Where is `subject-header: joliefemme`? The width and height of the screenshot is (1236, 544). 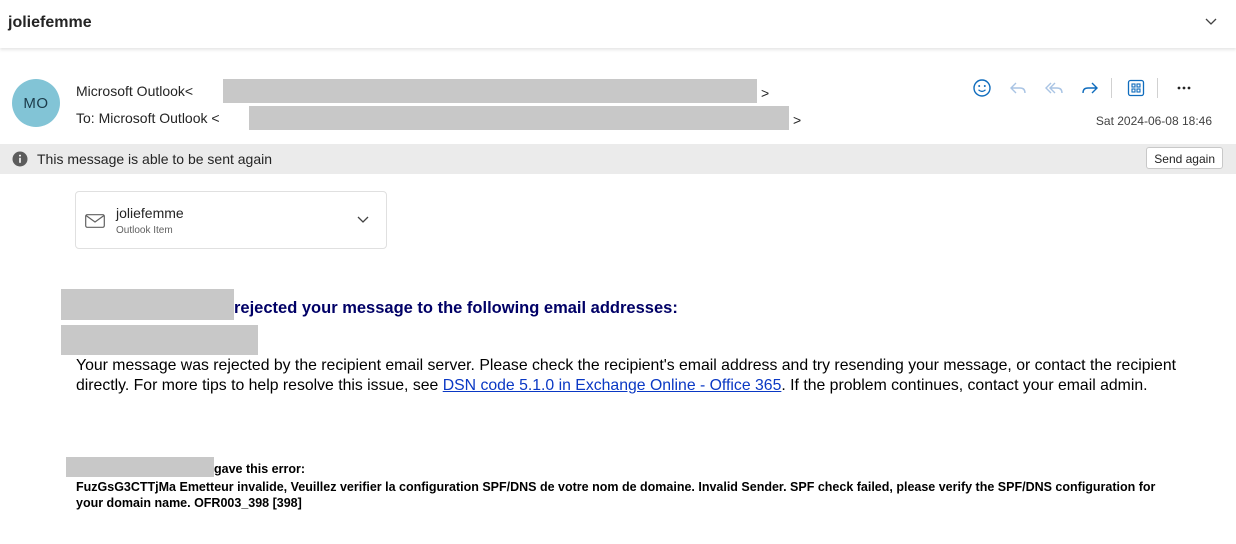 subject-header: joliefemme is located at coordinates (618, 24).